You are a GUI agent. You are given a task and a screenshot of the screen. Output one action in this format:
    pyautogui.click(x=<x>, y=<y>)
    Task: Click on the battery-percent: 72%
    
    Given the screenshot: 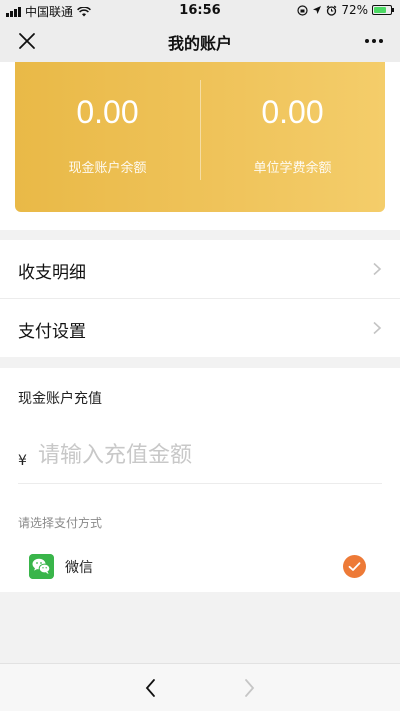 What is the action you would take?
    pyautogui.click(x=354, y=10)
    